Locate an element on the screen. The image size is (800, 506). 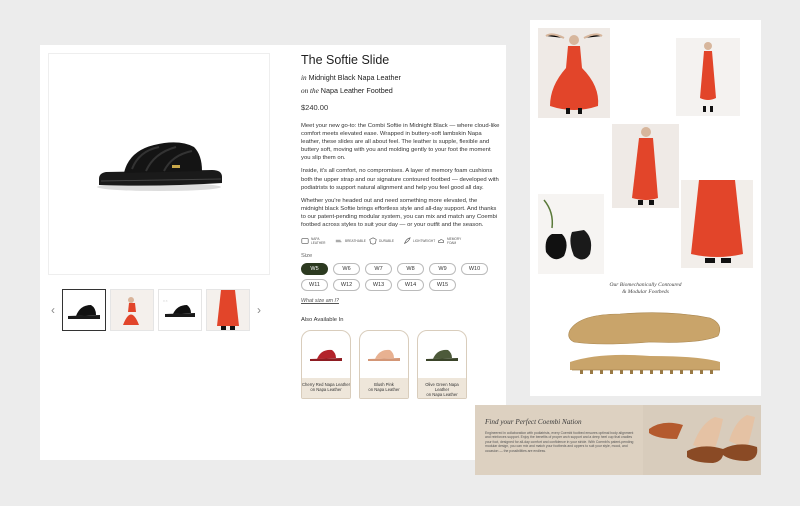
size-option: W10 is located at coordinates (474, 269).